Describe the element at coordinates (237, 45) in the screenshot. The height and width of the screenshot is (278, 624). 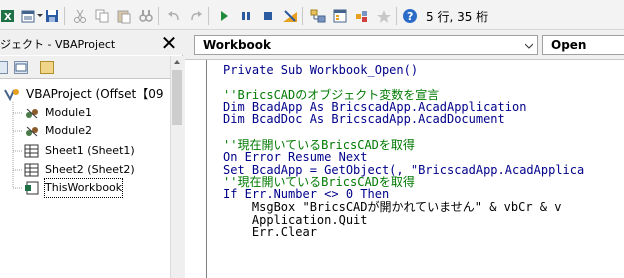
I see `object-combo-value: Workbook` at that location.